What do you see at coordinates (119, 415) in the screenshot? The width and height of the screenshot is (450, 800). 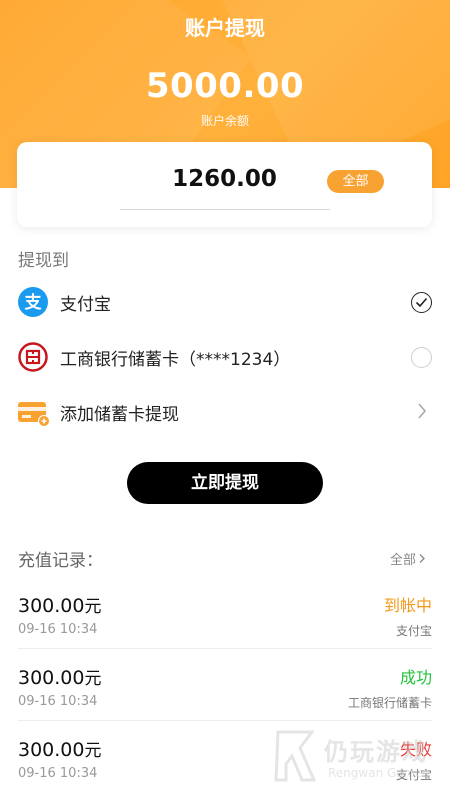 I see `method-label: 添加储蓄卡提现` at bounding box center [119, 415].